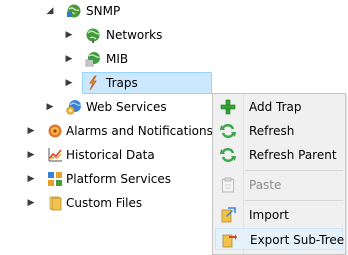 This screenshot has width=348, height=255. I want to click on tree-item-label: Web Services, so click(126, 107).